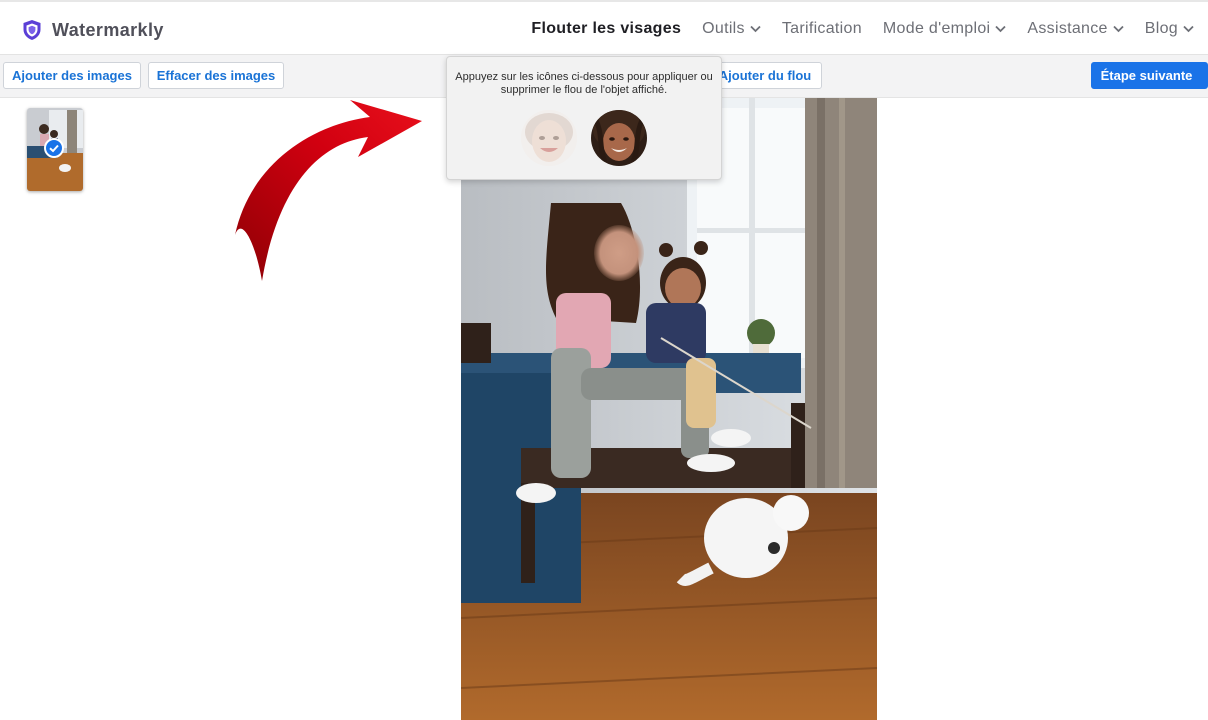 This screenshot has height=720, width=1208. I want to click on face-blurred-image, so click(549, 138).